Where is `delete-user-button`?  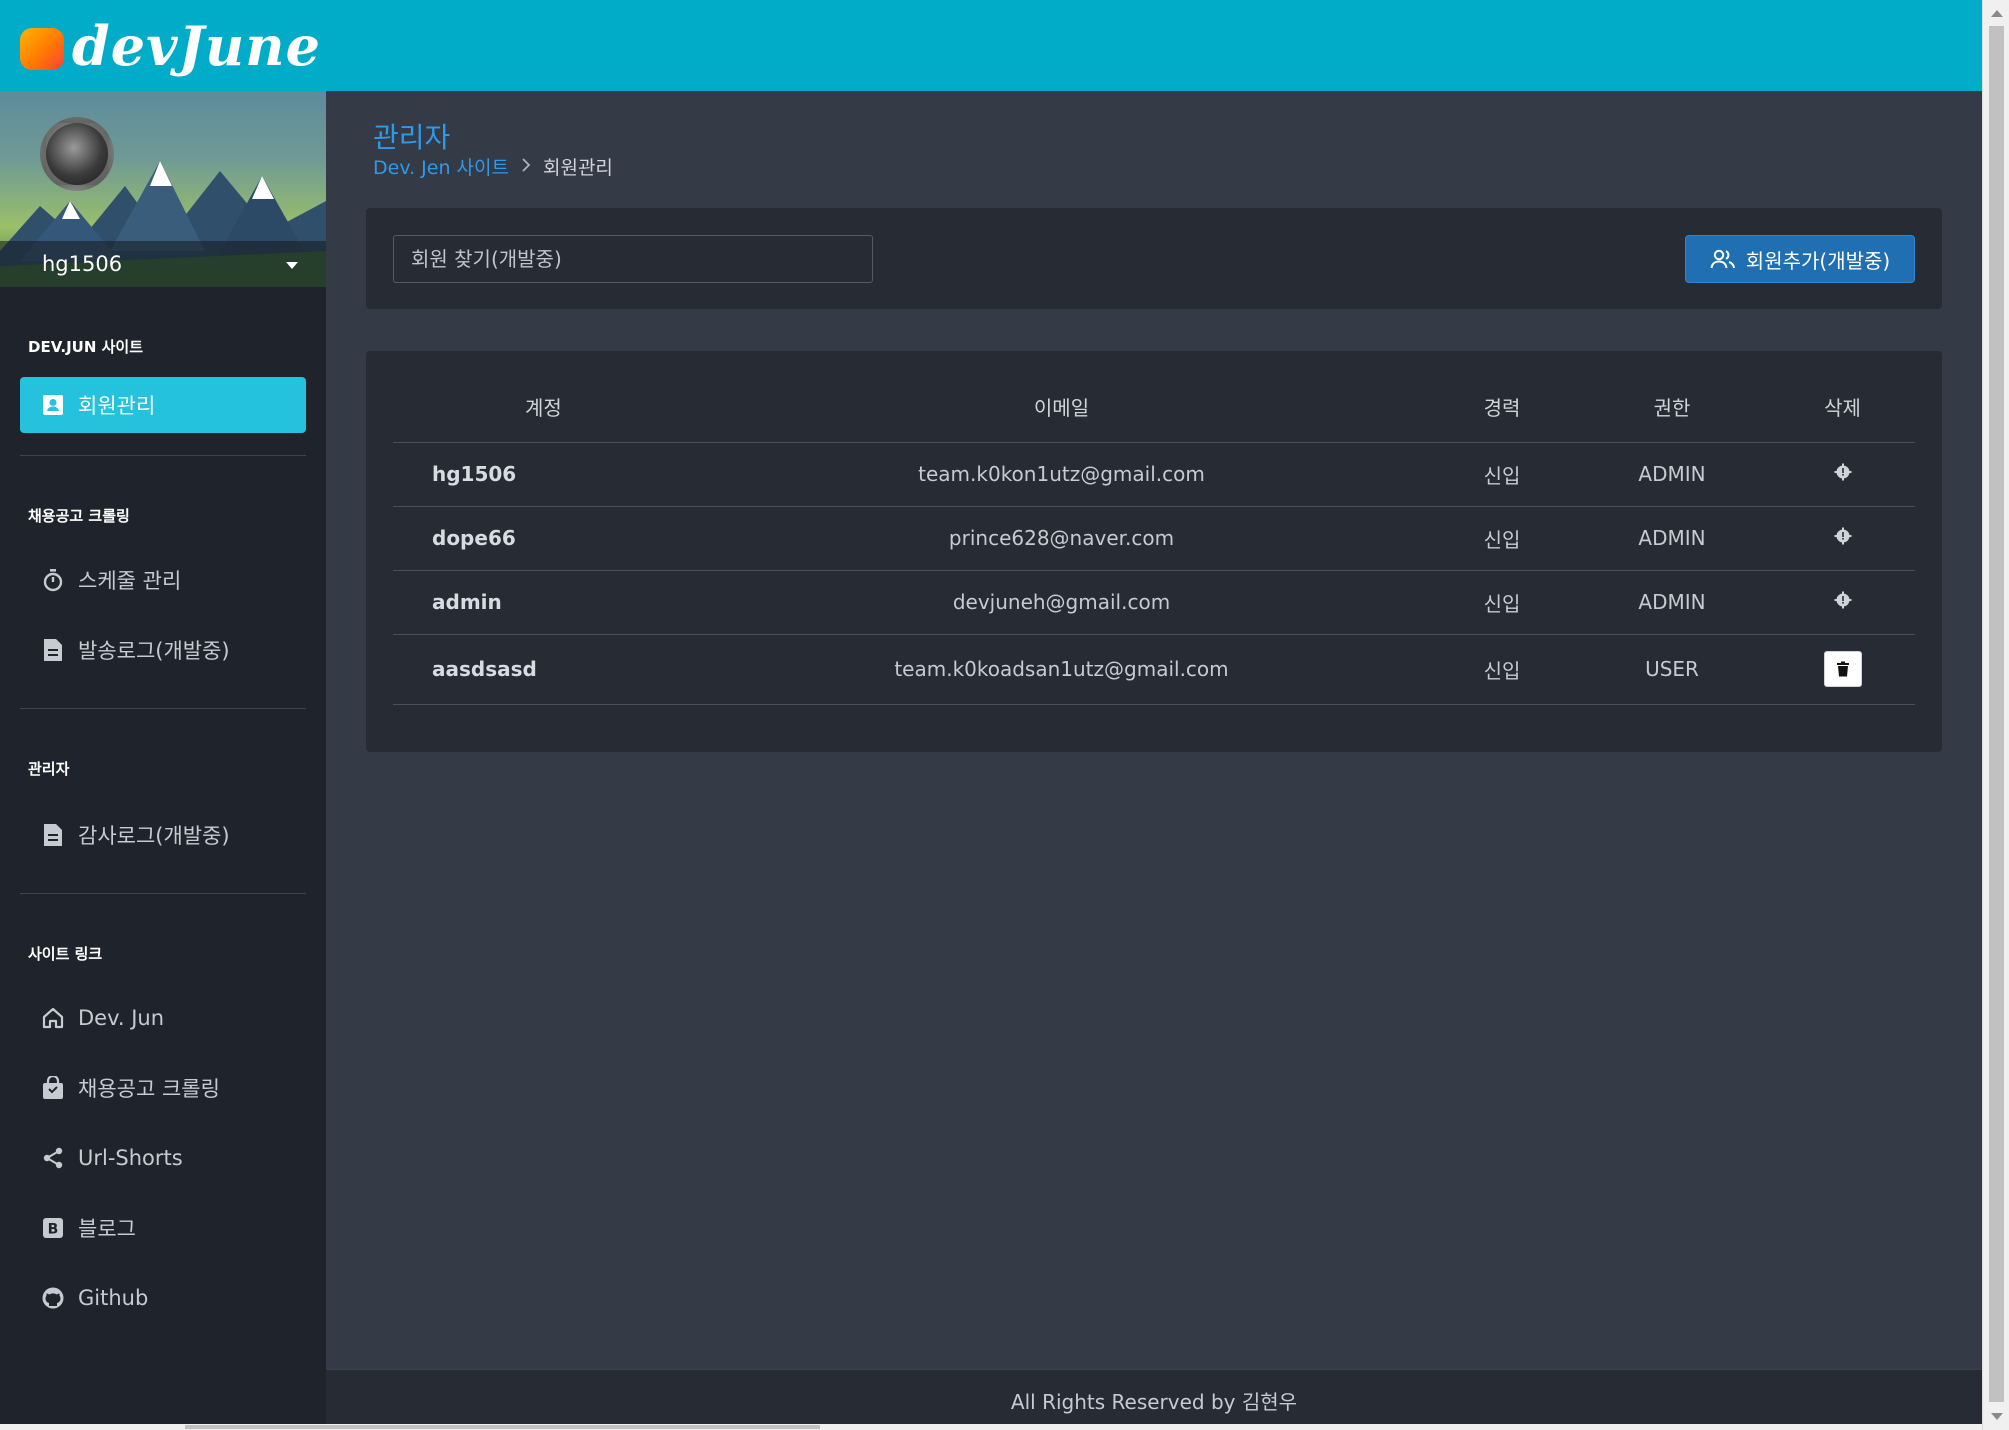 delete-user-button is located at coordinates (1842, 669).